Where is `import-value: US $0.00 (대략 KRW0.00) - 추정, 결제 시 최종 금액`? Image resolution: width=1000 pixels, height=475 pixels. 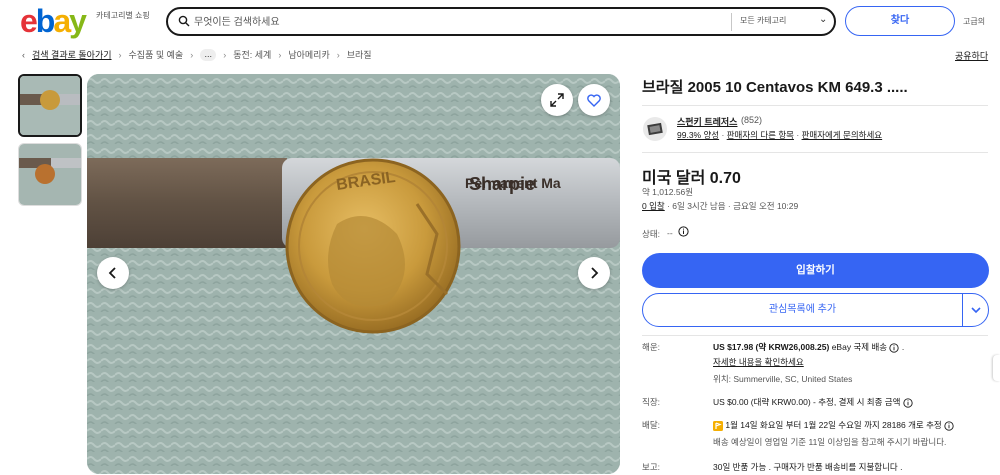 import-value: US $0.00 (대략 KRW0.00) - 추정, 결제 시 최종 금액 is located at coordinates (813, 402).